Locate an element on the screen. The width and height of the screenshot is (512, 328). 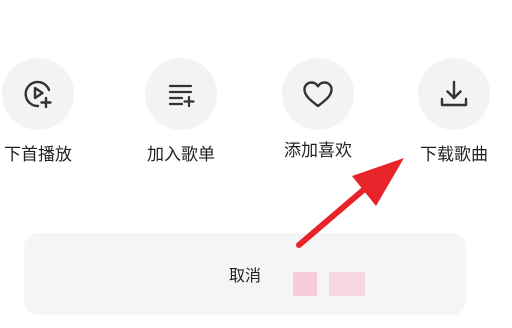
download-icon is located at coordinates (454, 93).